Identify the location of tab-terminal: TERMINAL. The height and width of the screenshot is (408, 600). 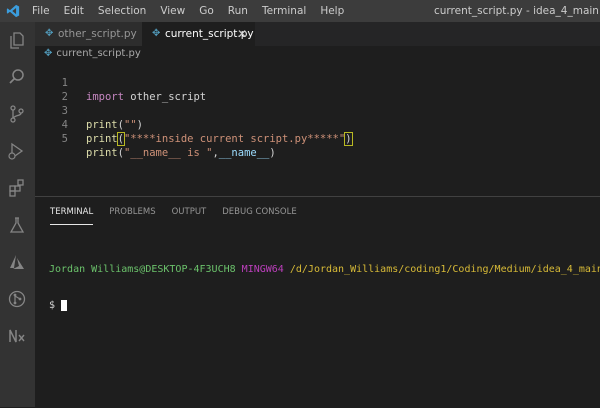
(72, 215).